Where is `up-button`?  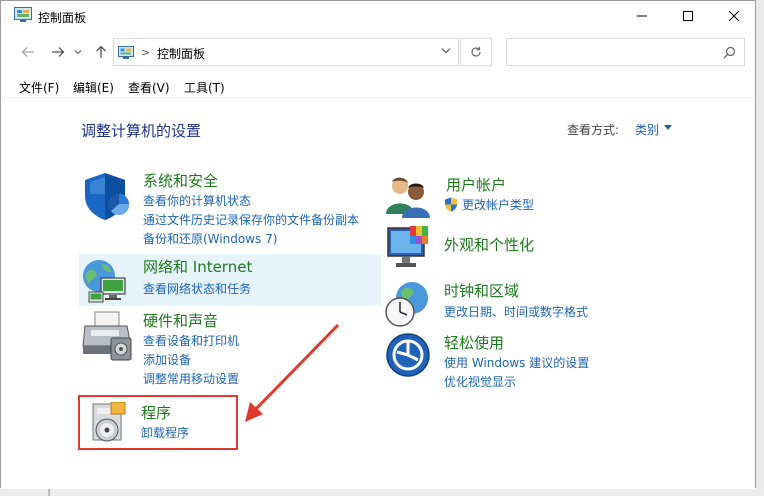 up-button is located at coordinates (101, 52).